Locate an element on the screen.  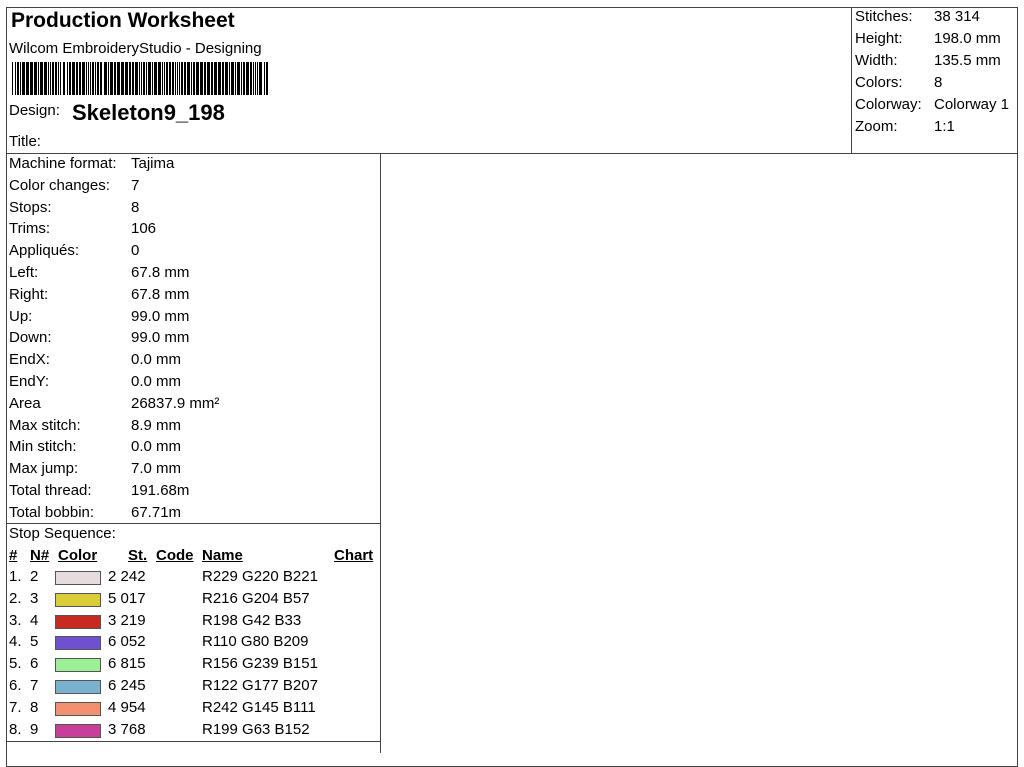
stat-value: 135.5 mm is located at coordinates (967, 60).